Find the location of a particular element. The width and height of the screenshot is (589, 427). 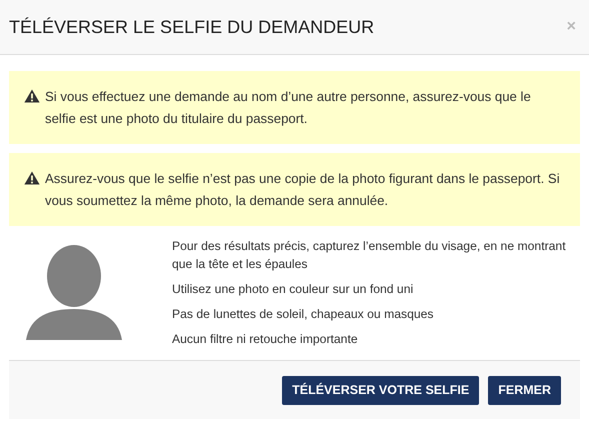

guideline-text: Pour des résultats précis, capturez l’ensemble du visage, en ne montrant que la tête et les épaules is located at coordinates (369, 255).